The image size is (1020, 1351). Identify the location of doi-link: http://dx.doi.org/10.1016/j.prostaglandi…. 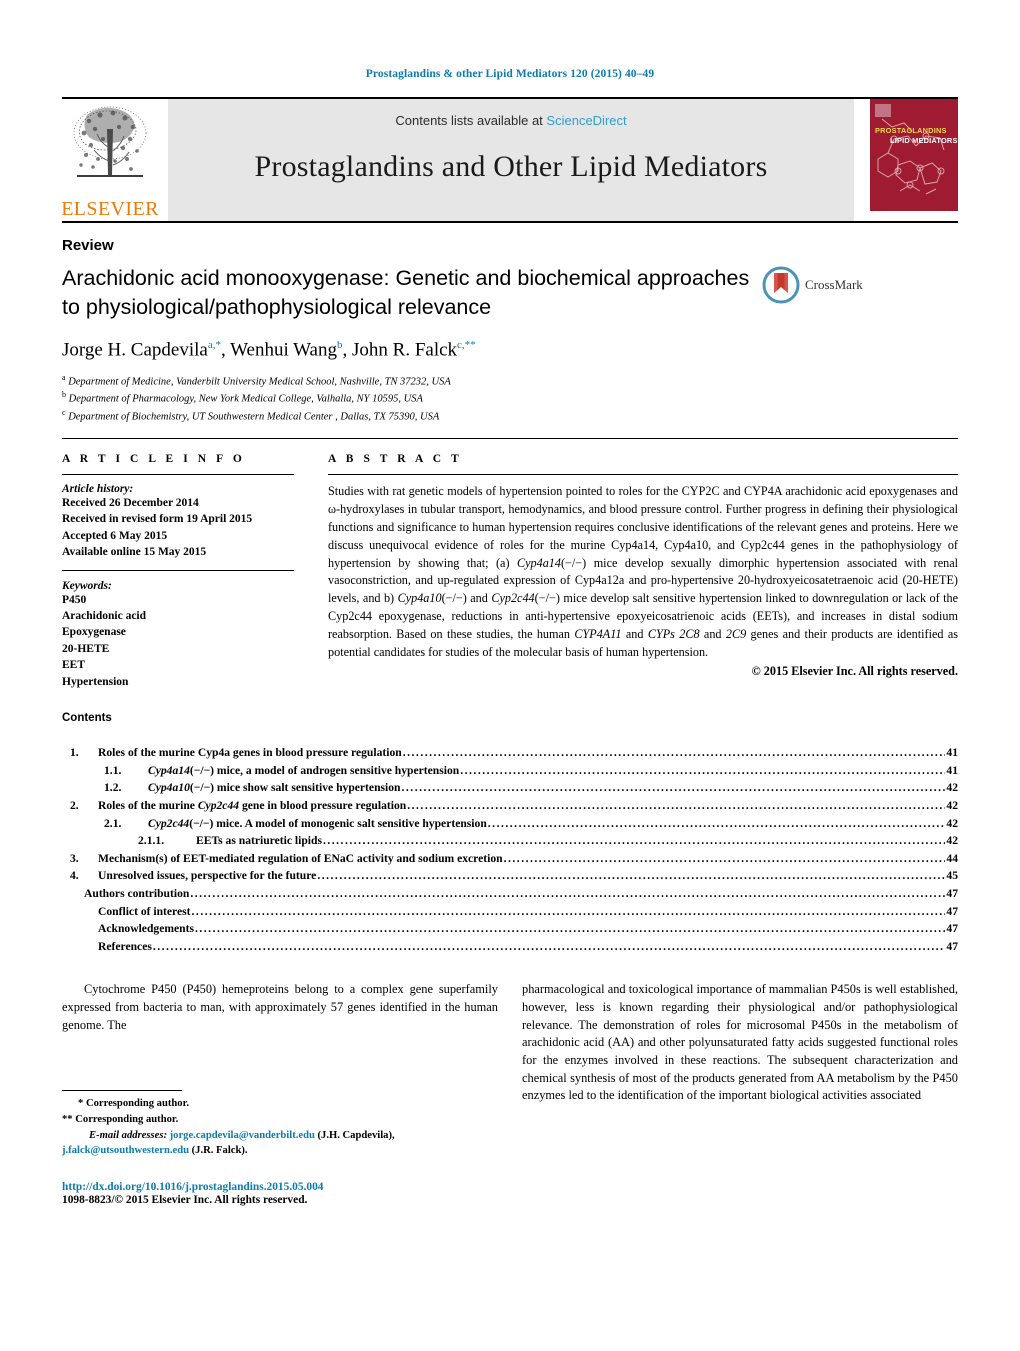
(280, 1187).